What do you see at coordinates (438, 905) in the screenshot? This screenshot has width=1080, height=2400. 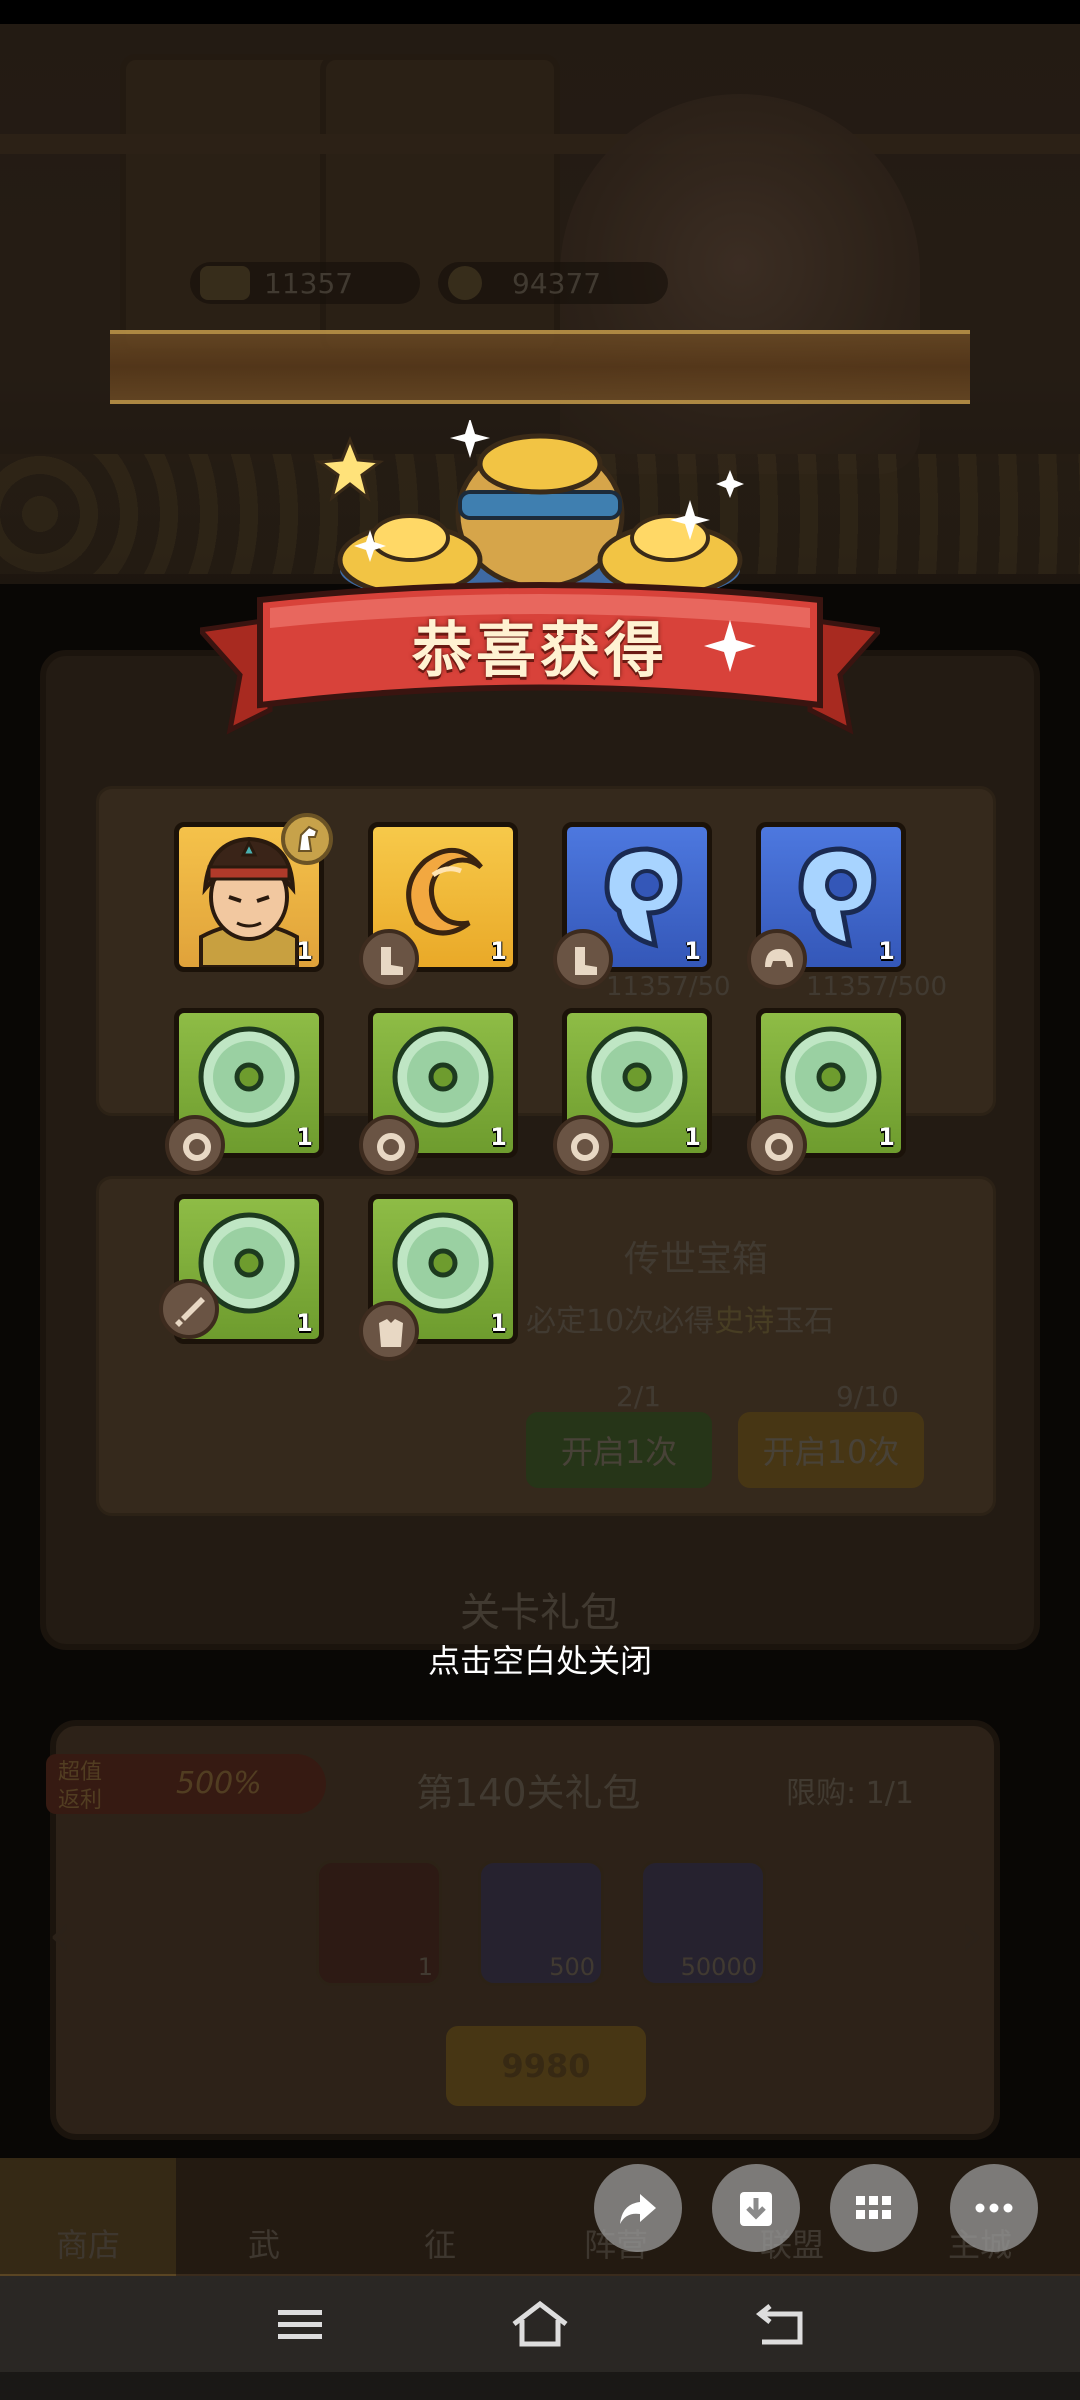 I see `reward-item-gold-horn: 1` at bounding box center [438, 905].